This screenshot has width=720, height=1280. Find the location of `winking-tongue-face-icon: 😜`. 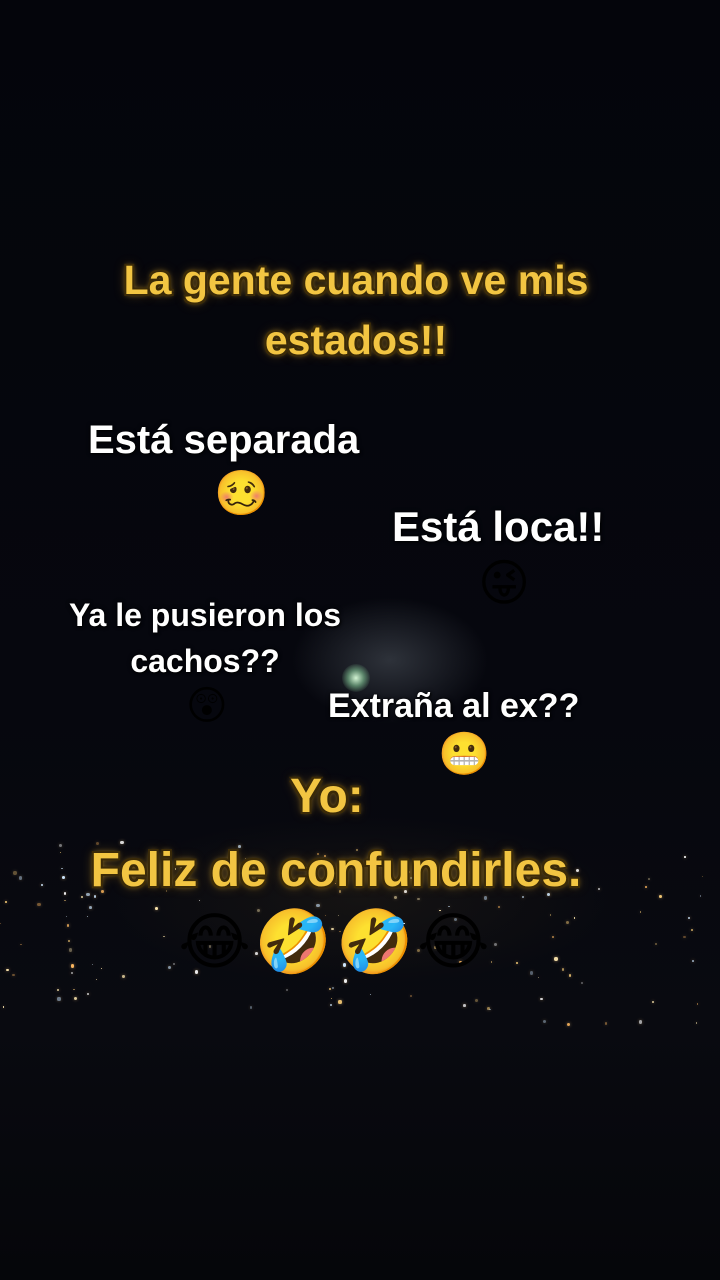

winking-tongue-face-icon: 😜 is located at coordinates (504, 583).